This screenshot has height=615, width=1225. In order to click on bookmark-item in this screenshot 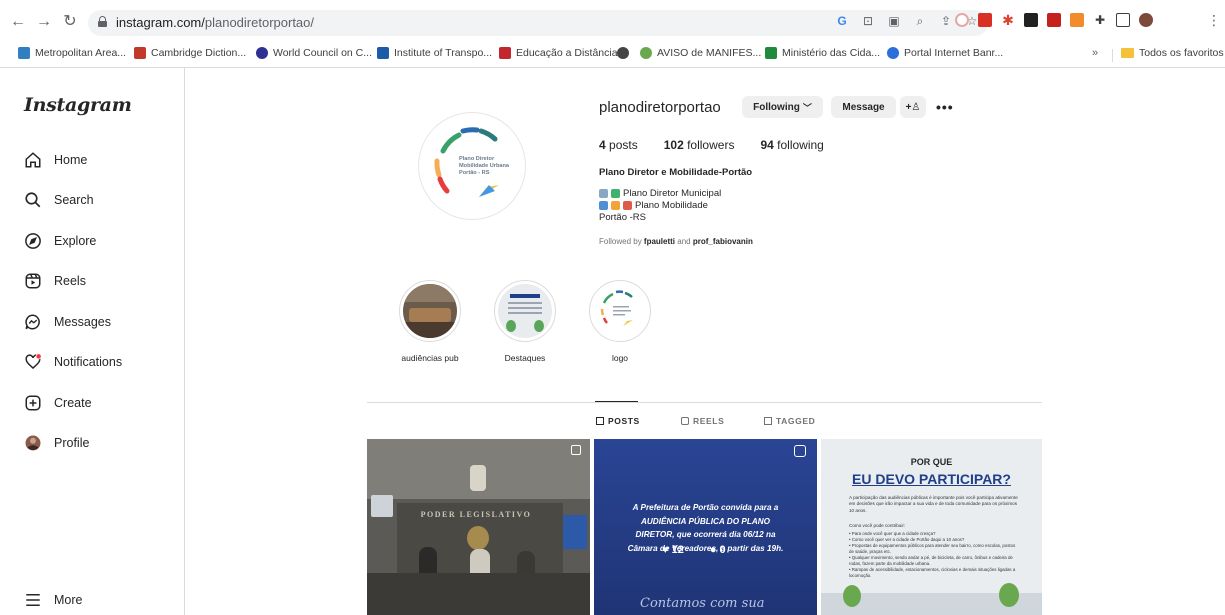, I will do `click(623, 53)`.